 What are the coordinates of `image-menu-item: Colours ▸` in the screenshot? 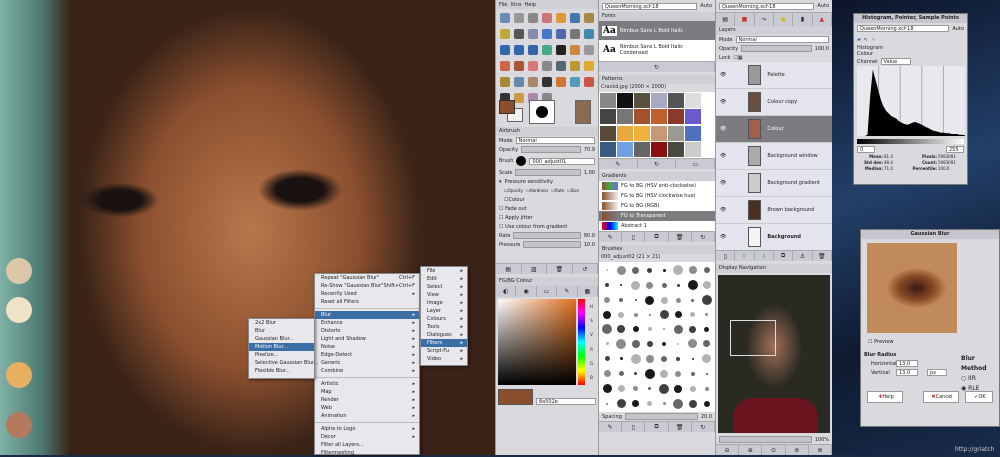 It's located at (444, 319).